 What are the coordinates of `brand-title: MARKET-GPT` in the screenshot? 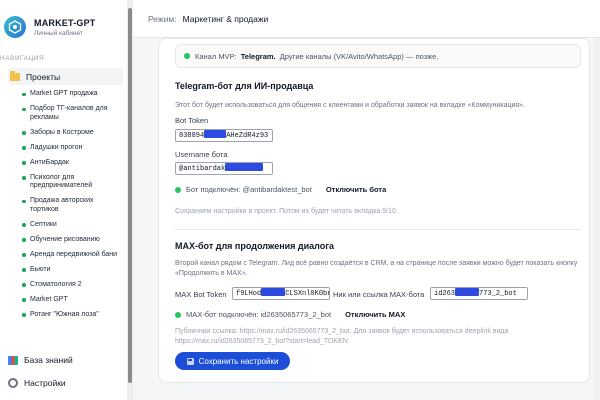 It's located at (65, 22).